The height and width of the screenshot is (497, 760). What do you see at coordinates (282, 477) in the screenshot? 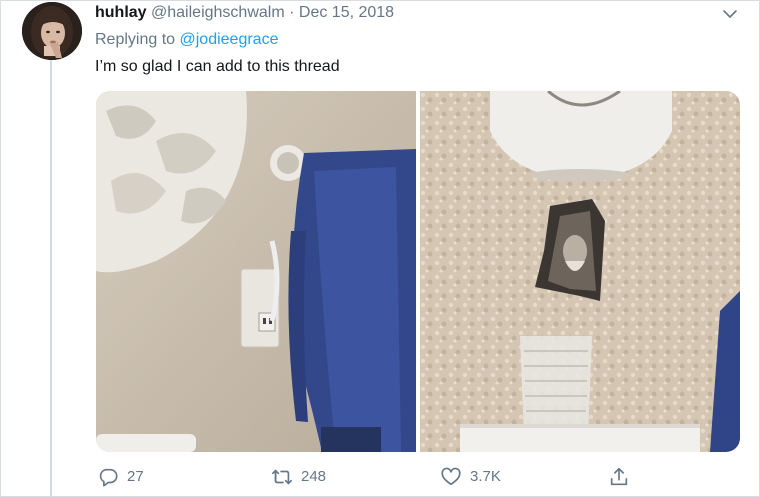
I see `retweet-icon` at bounding box center [282, 477].